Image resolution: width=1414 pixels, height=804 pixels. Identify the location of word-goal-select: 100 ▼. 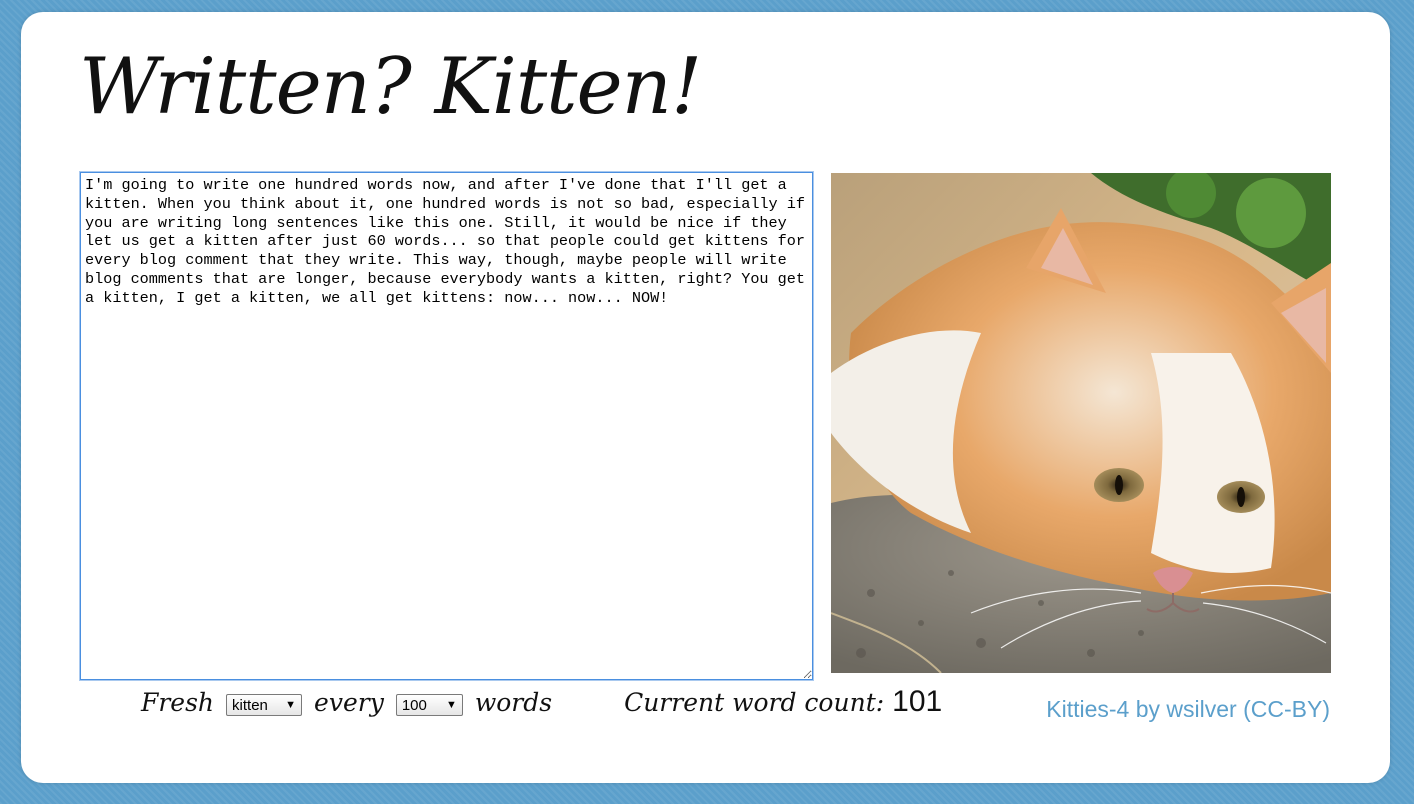
(429, 705).